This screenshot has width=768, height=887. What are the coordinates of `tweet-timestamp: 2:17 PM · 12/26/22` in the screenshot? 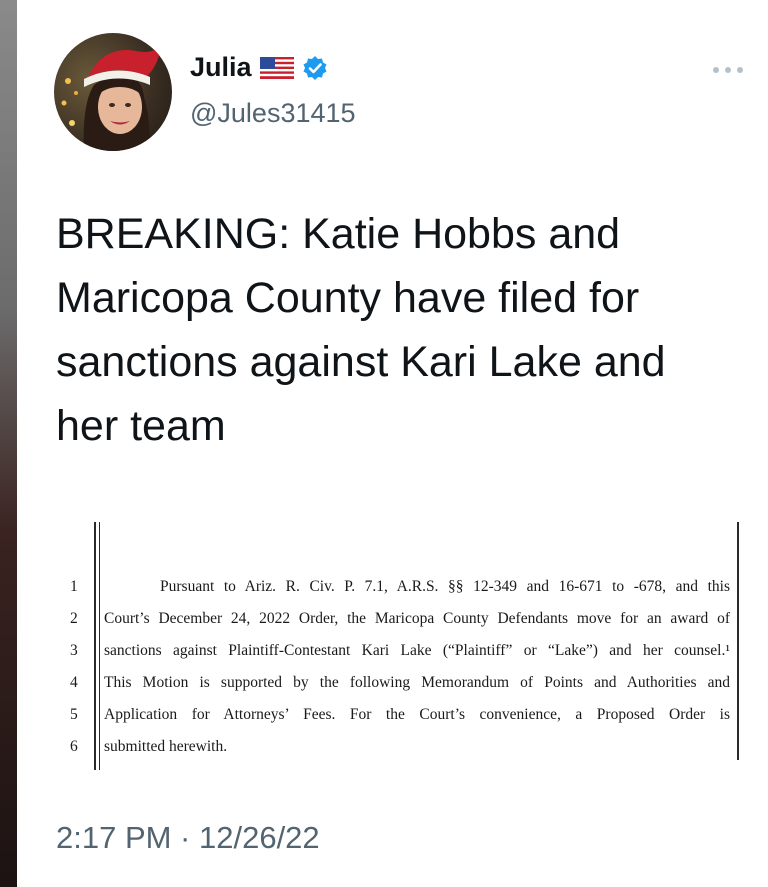 It's located at (188, 838).